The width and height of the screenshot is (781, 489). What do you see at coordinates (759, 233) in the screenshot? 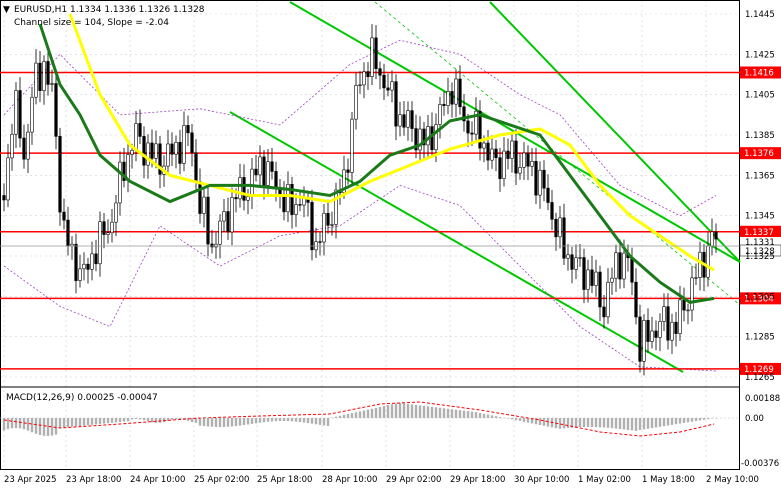
I see `level-label: 1.1337` at bounding box center [759, 233].